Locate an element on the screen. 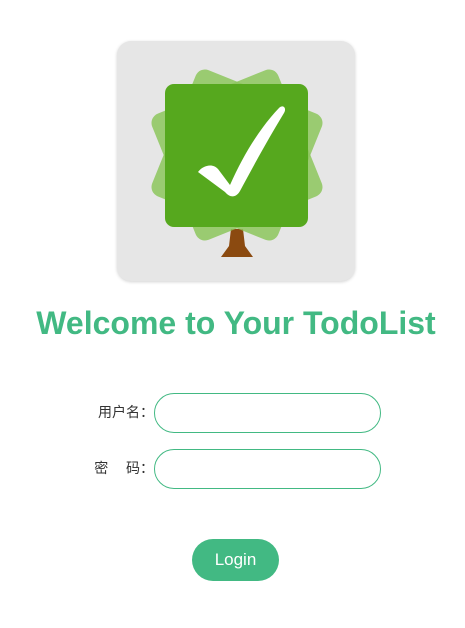 The height and width of the screenshot is (628, 465). tree-trunk is located at coordinates (237, 243).